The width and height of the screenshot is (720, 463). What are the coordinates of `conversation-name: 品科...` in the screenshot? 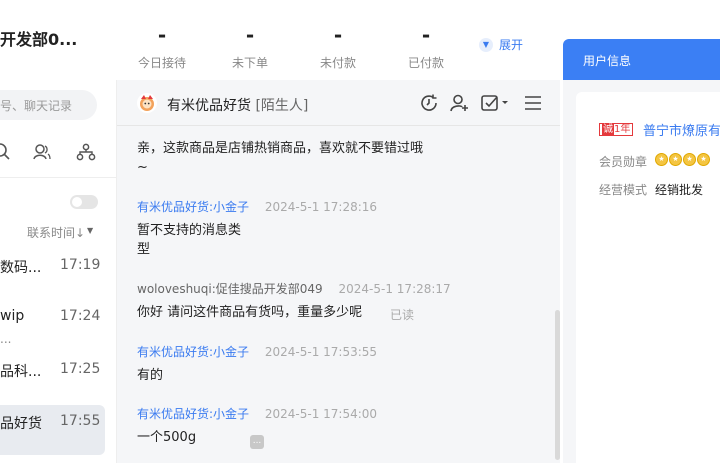 It's located at (21, 372).